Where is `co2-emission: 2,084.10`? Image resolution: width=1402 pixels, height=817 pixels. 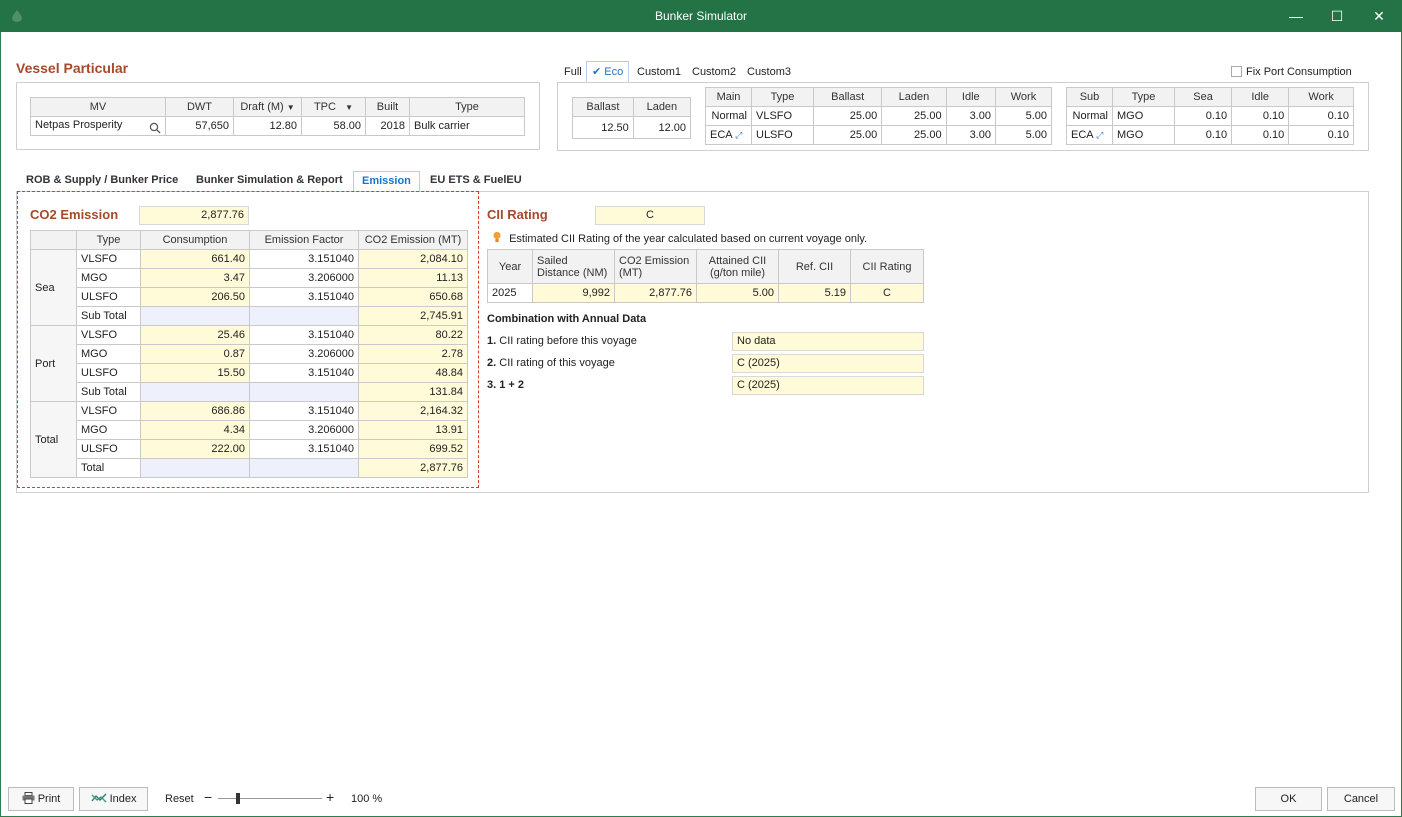
co2-emission: 2,084.10 is located at coordinates (413, 259).